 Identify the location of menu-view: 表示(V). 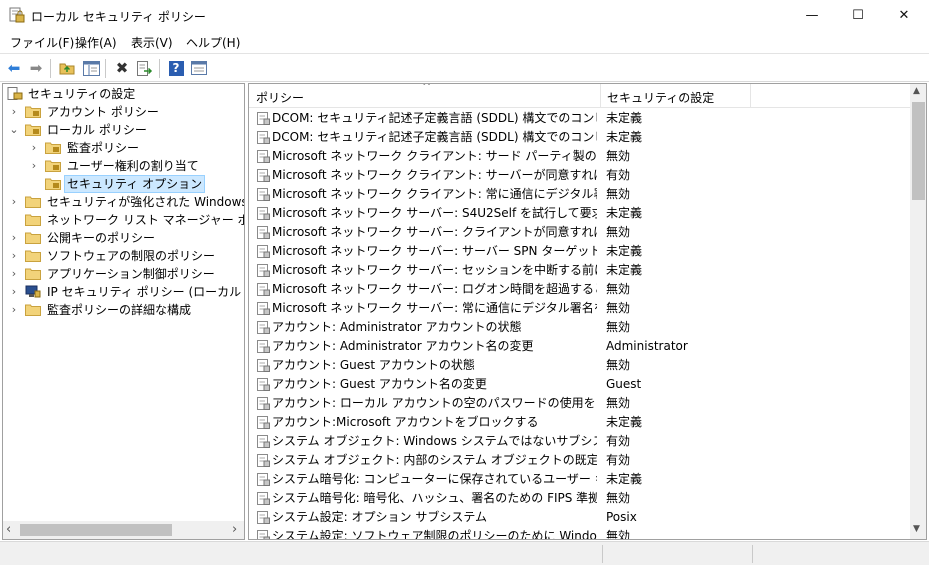
(152, 42).